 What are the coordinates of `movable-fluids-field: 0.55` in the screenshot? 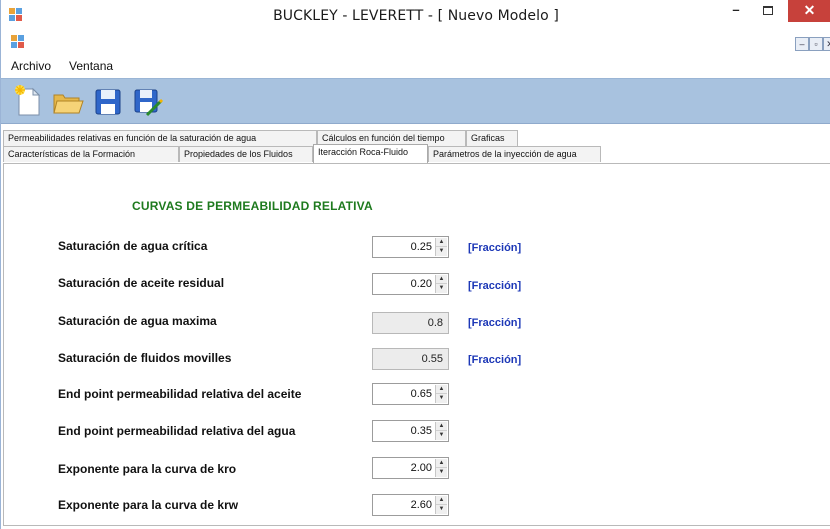 It's located at (410, 359).